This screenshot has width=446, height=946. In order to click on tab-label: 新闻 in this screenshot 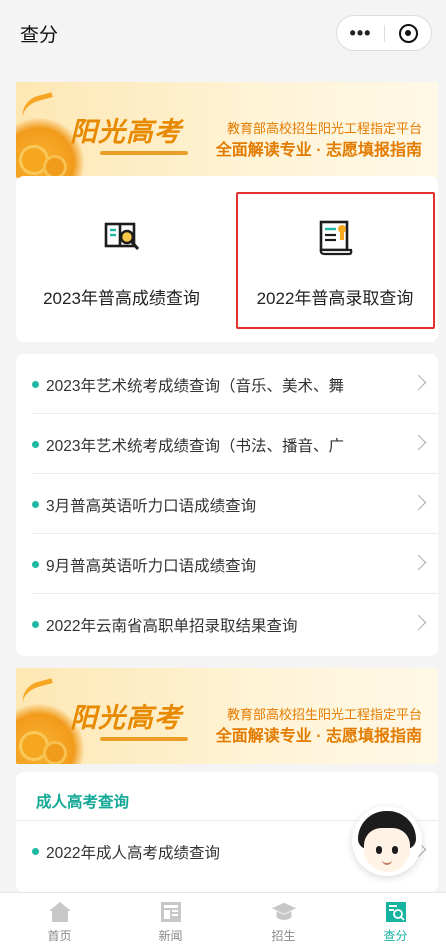, I will do `click(170, 936)`.